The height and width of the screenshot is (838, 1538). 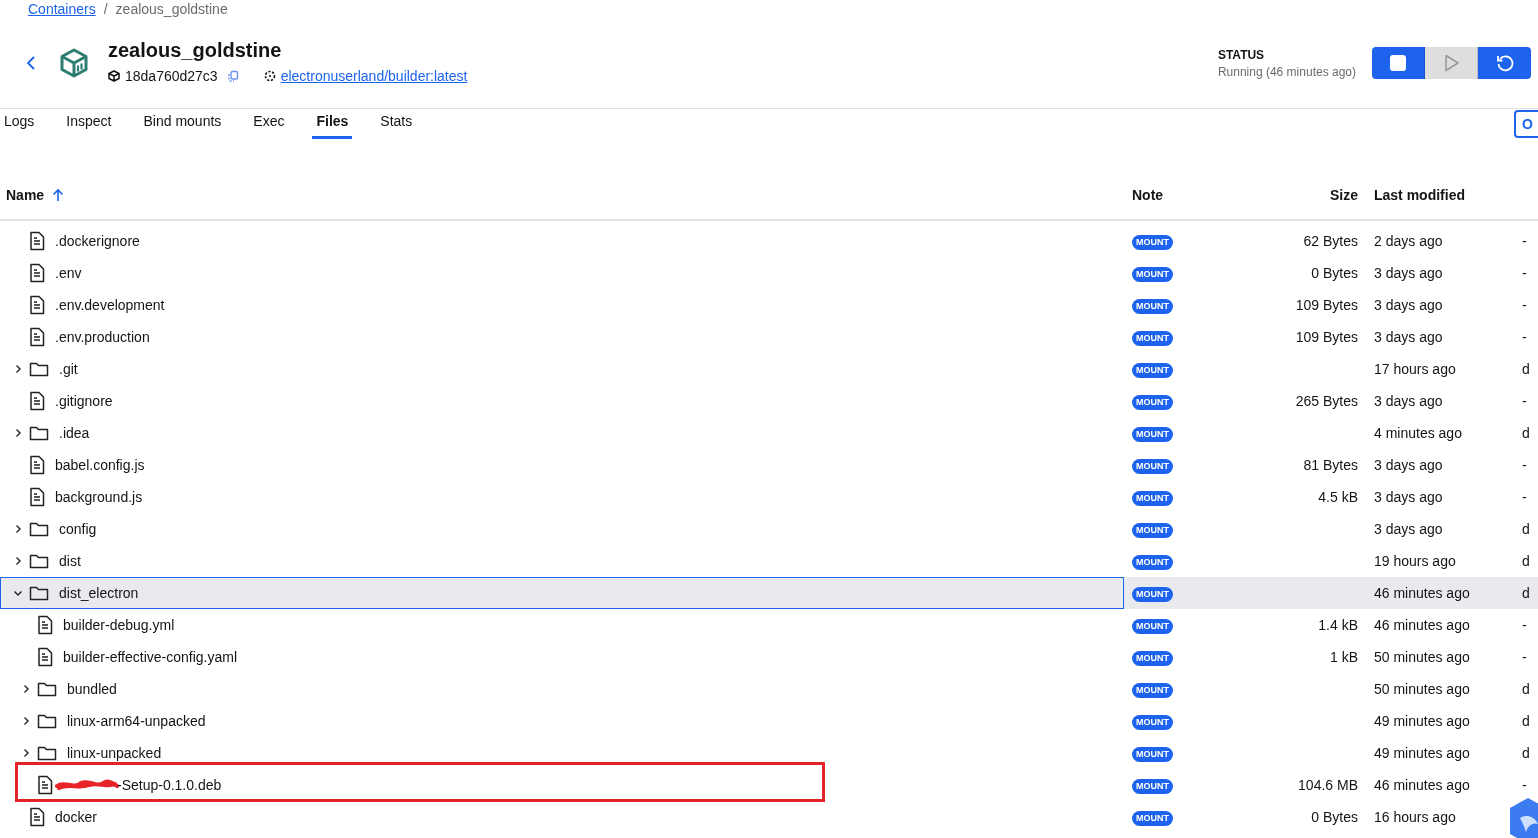 What do you see at coordinates (769, 689) in the screenshot?
I see `table-row: bundled MOUNT 50 minutes ago d` at bounding box center [769, 689].